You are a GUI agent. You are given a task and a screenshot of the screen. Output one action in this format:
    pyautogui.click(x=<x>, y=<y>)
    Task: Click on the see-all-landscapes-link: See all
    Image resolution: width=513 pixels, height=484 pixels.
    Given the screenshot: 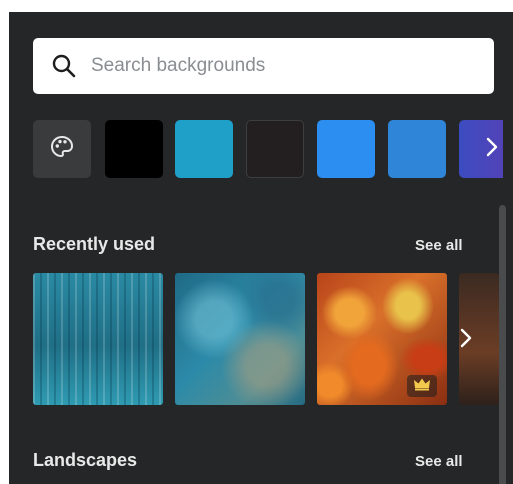 What is the action you would take?
    pyautogui.click(x=439, y=461)
    